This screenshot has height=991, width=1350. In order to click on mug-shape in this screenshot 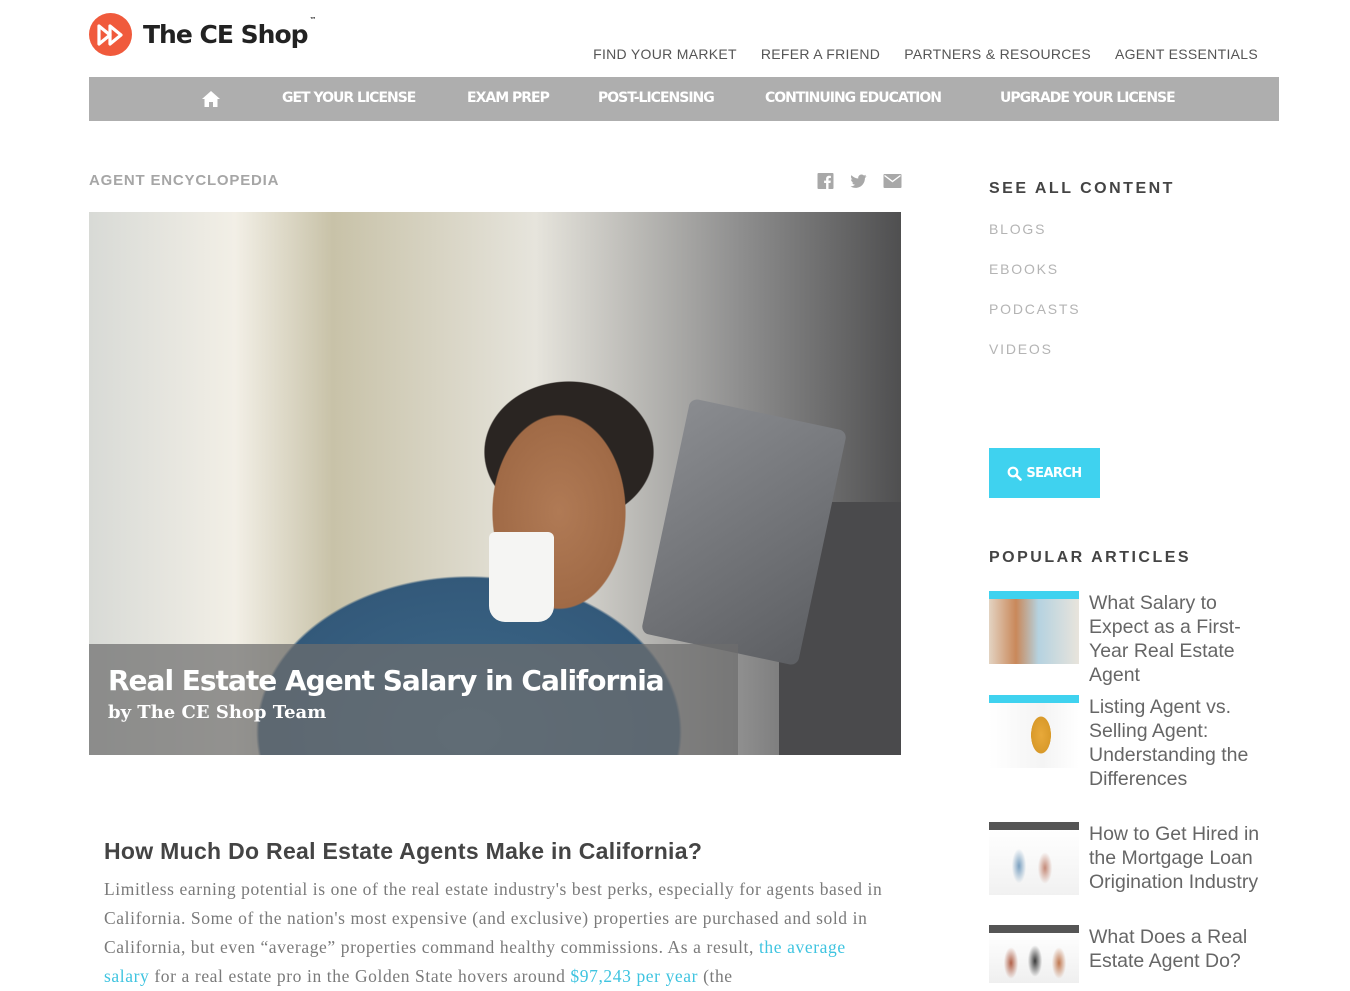, I will do `click(521, 577)`.